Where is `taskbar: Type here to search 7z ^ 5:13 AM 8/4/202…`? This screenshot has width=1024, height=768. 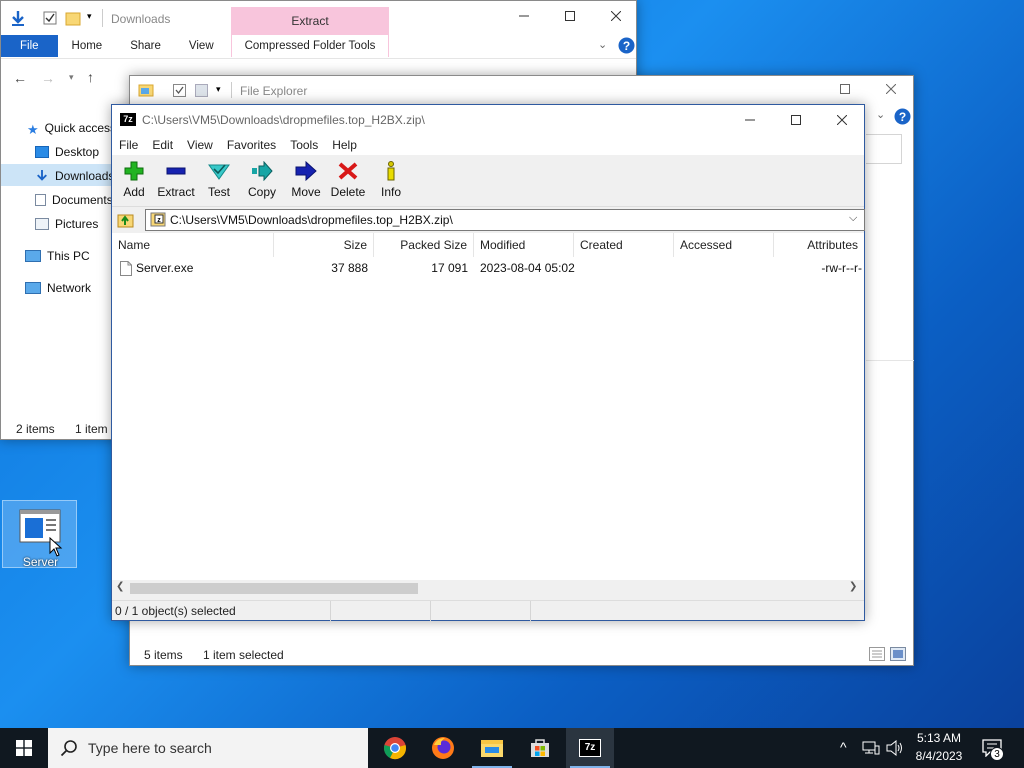 taskbar: Type here to search 7z ^ 5:13 AM 8/4/202… is located at coordinates (512, 748).